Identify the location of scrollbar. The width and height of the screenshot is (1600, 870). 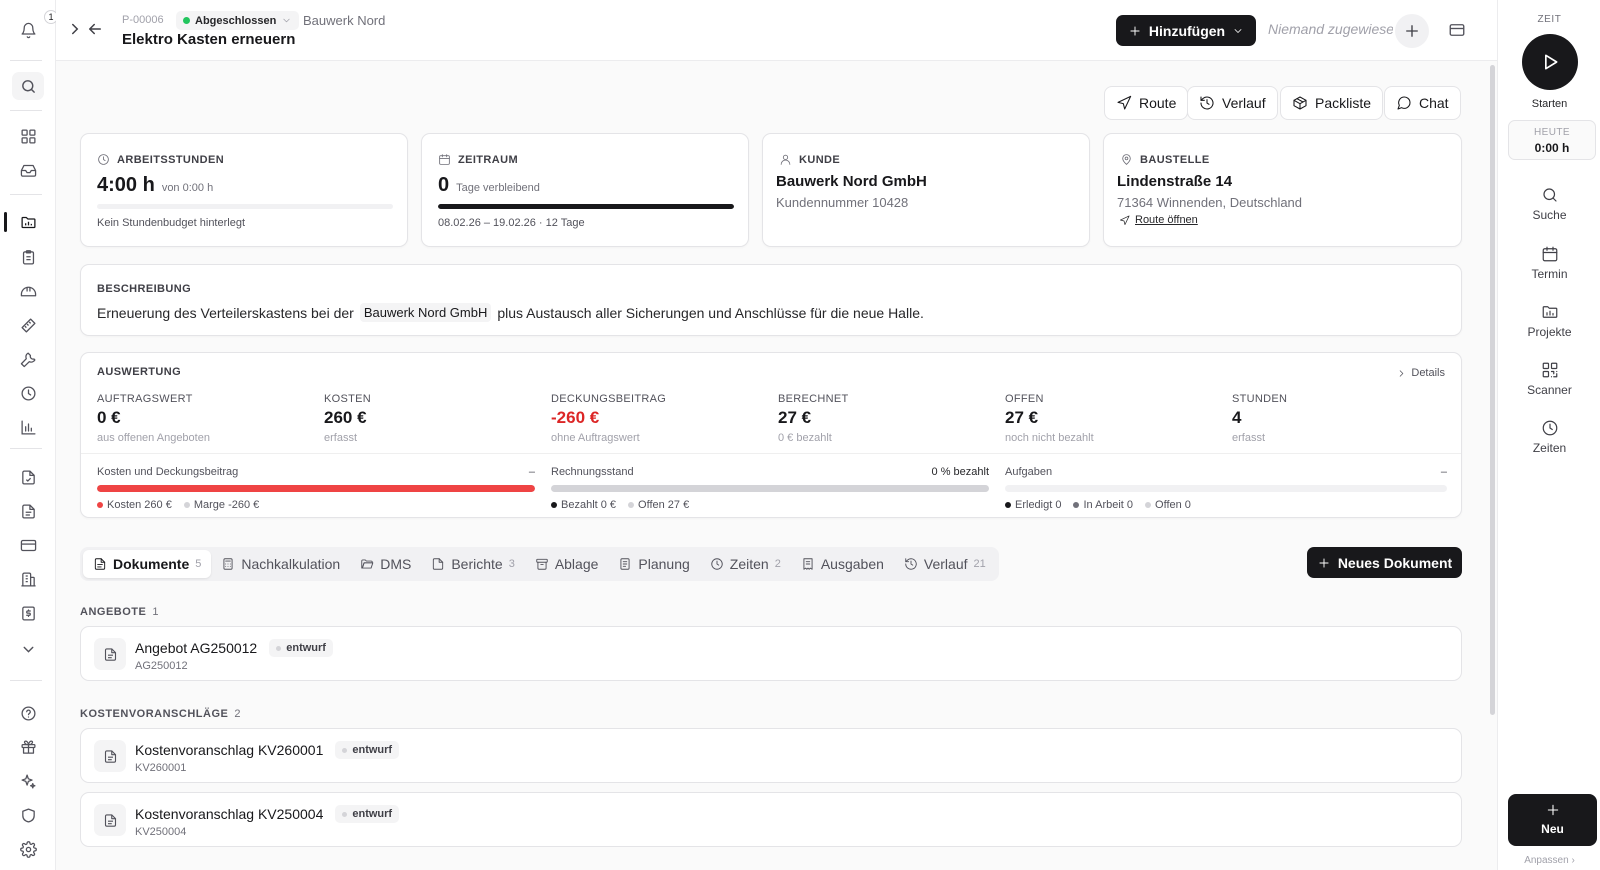
(1492, 390).